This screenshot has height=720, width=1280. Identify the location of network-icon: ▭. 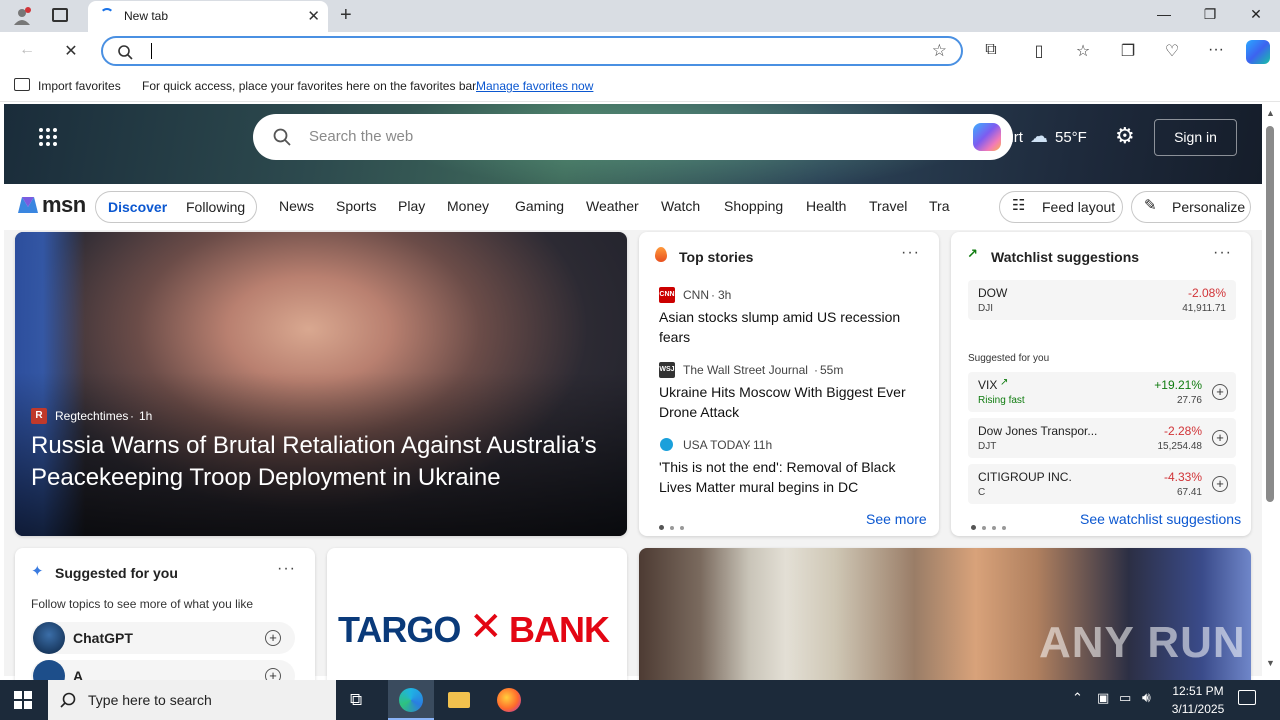
(1125, 698).